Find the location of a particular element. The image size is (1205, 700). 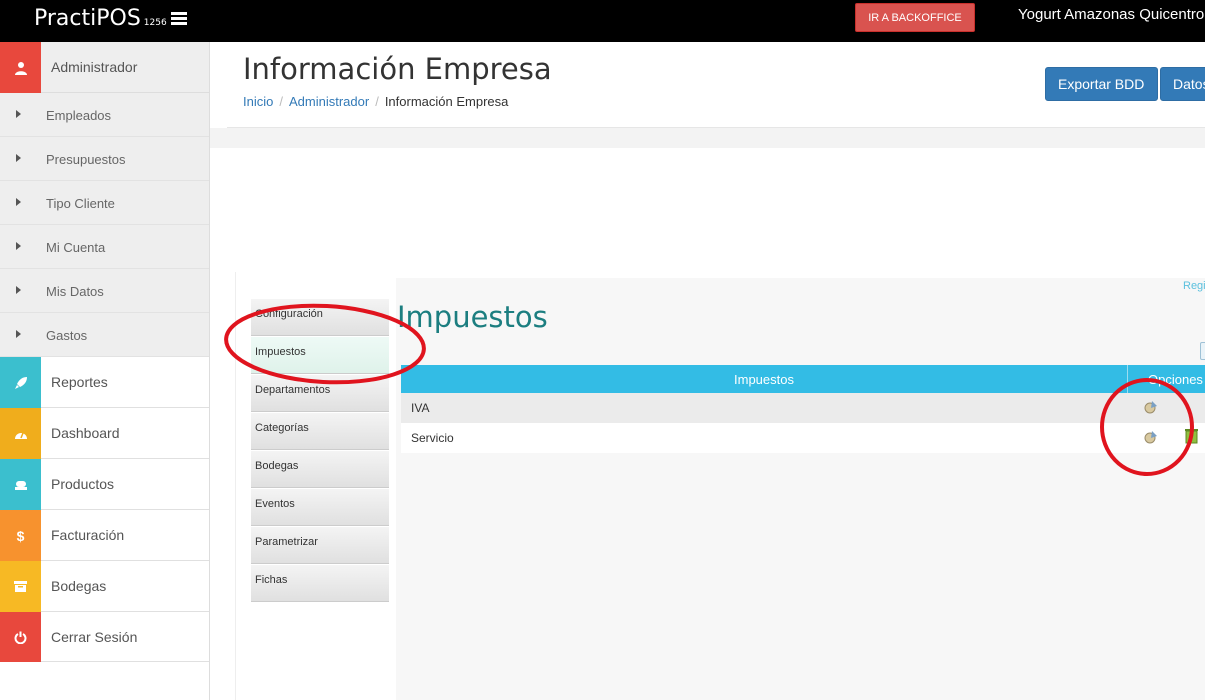

column-header-impuestos: Impuestos is located at coordinates (764, 379).